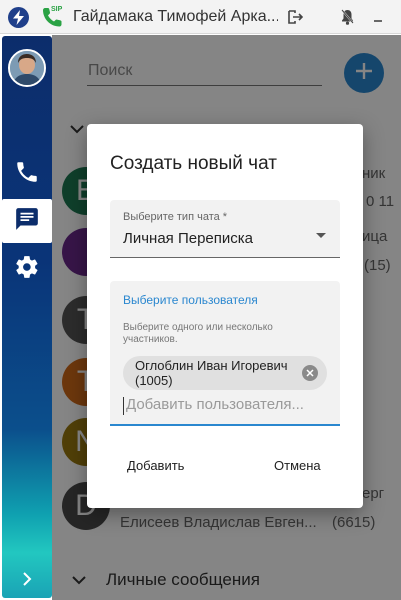 Image resolution: width=401 pixels, height=600 pixels. What do you see at coordinates (378, 17) in the screenshot?
I see `minimize-icon` at bounding box center [378, 17].